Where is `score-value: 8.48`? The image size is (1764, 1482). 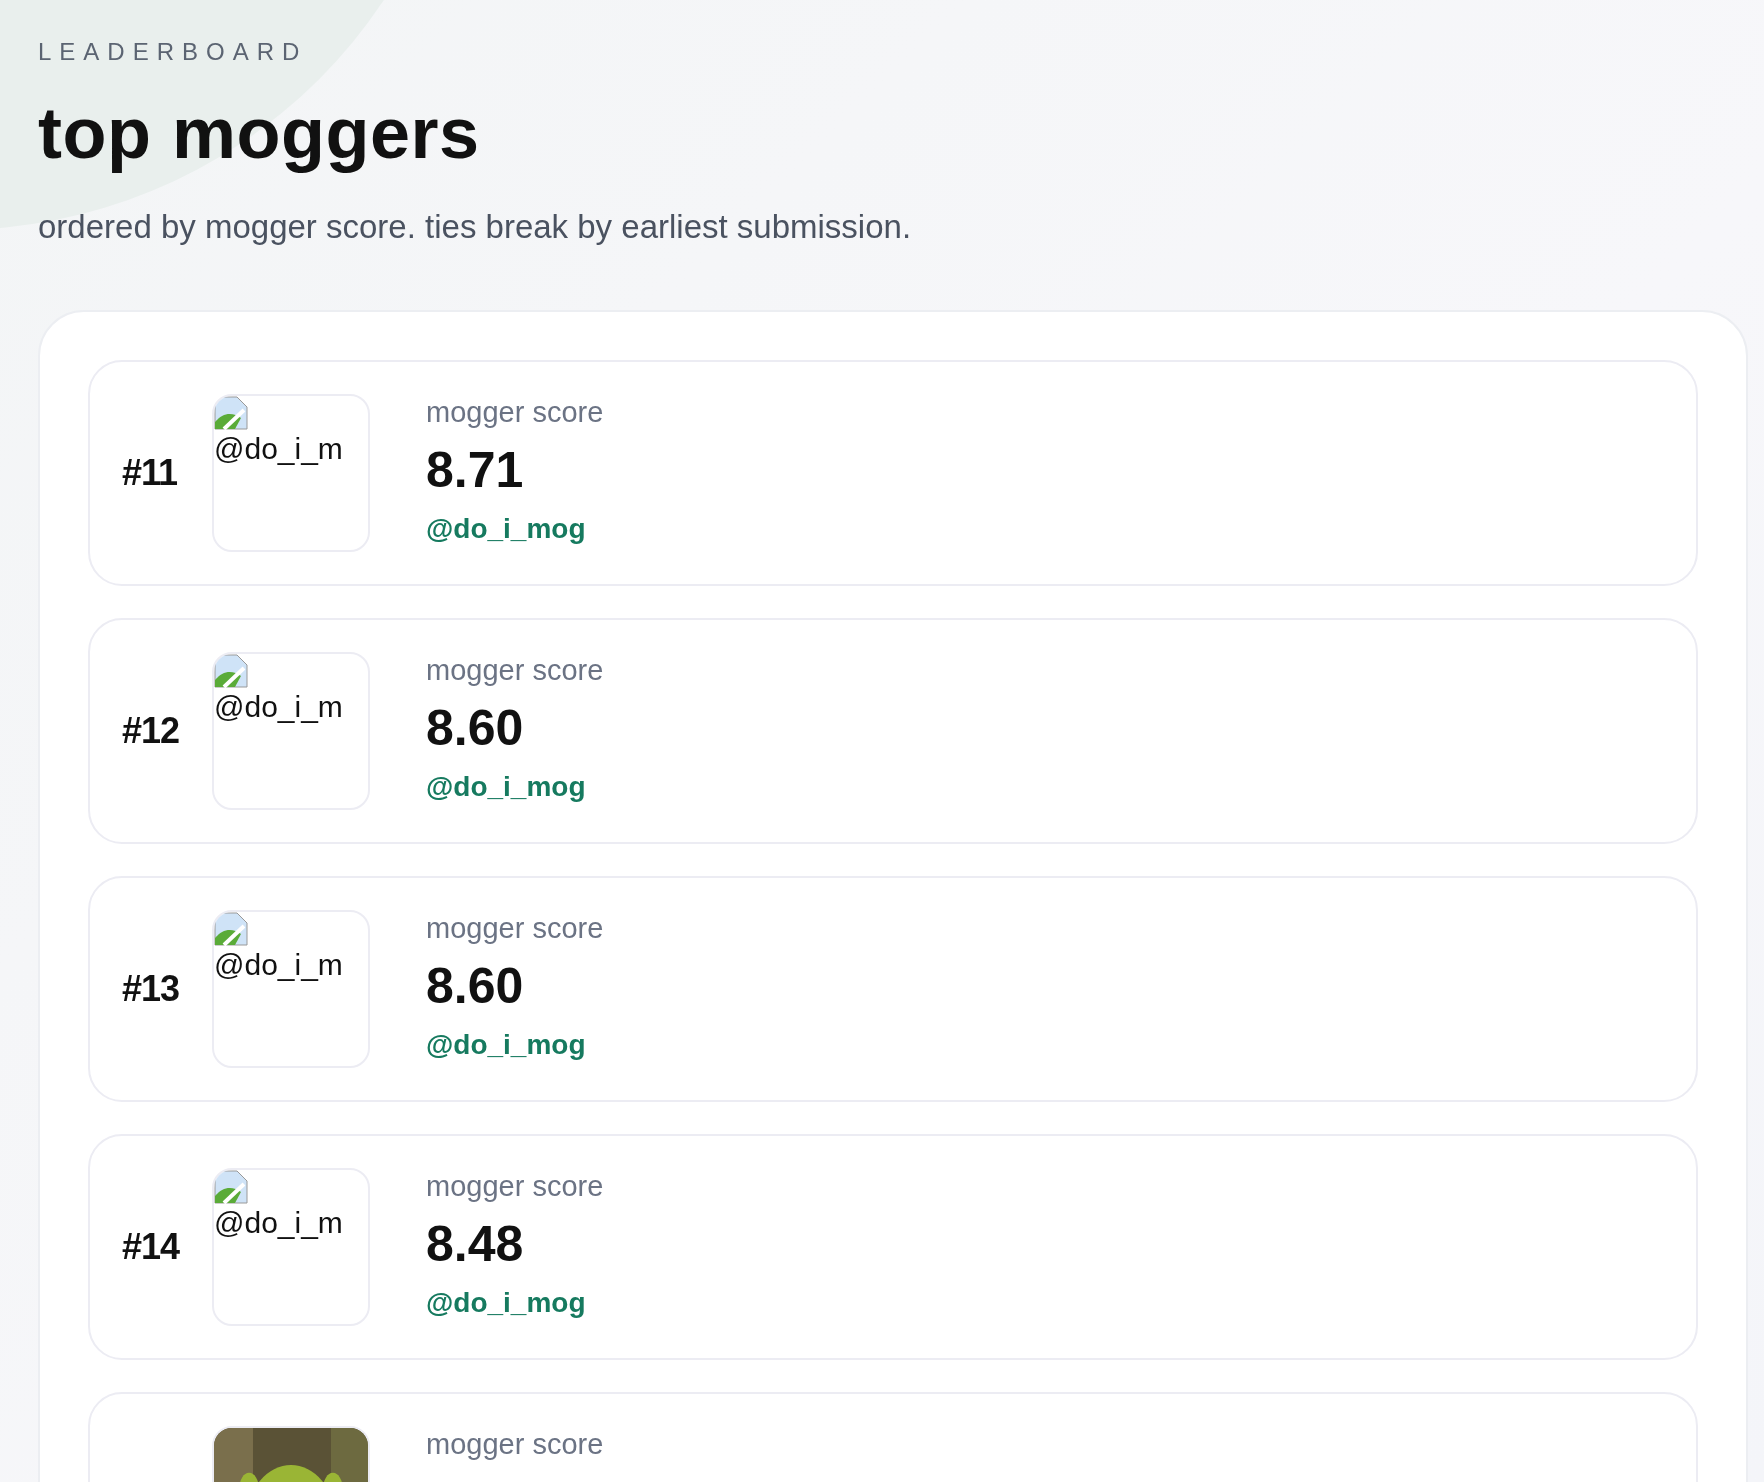
score-value: 8.48 is located at coordinates (475, 1244).